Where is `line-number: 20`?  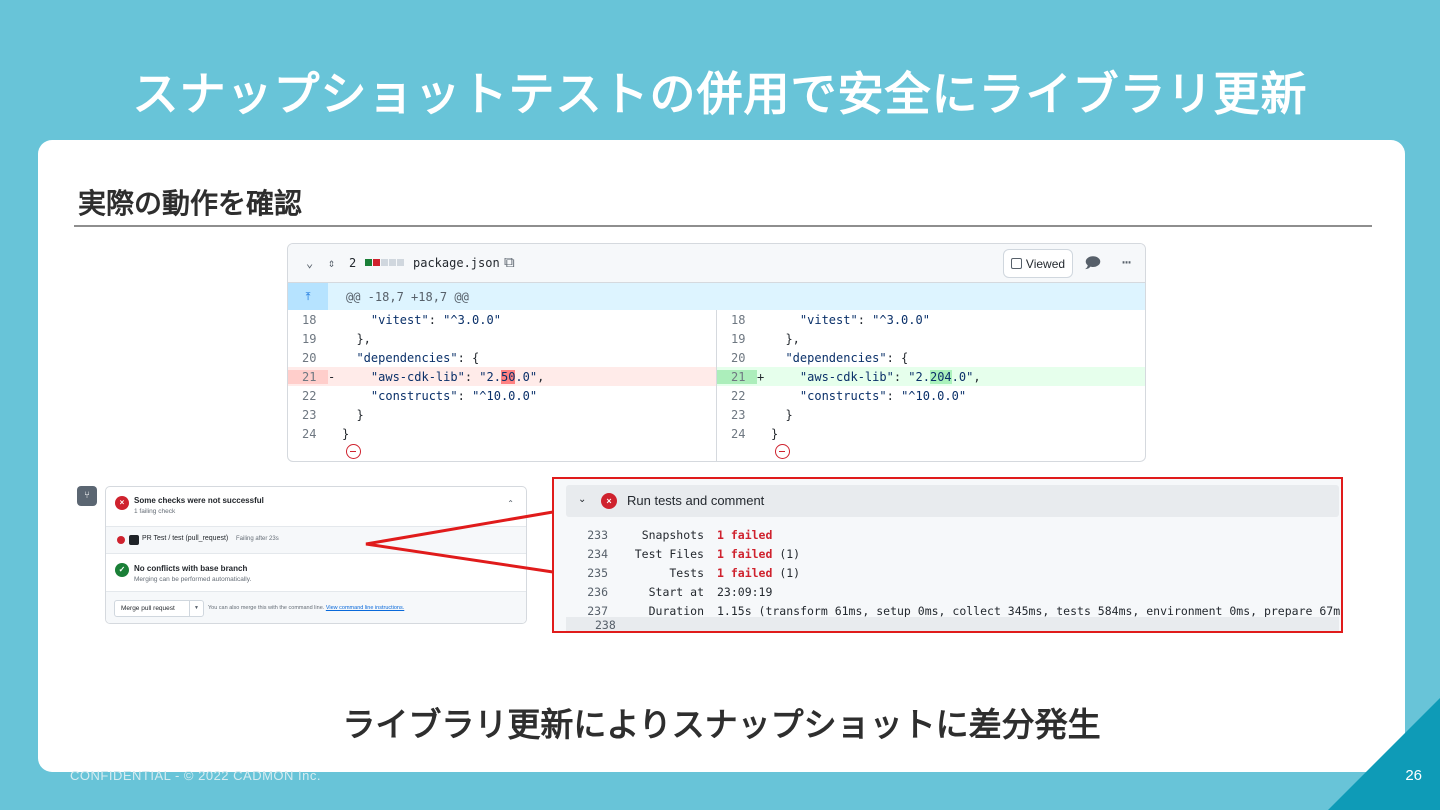 line-number: 20 is located at coordinates (309, 357).